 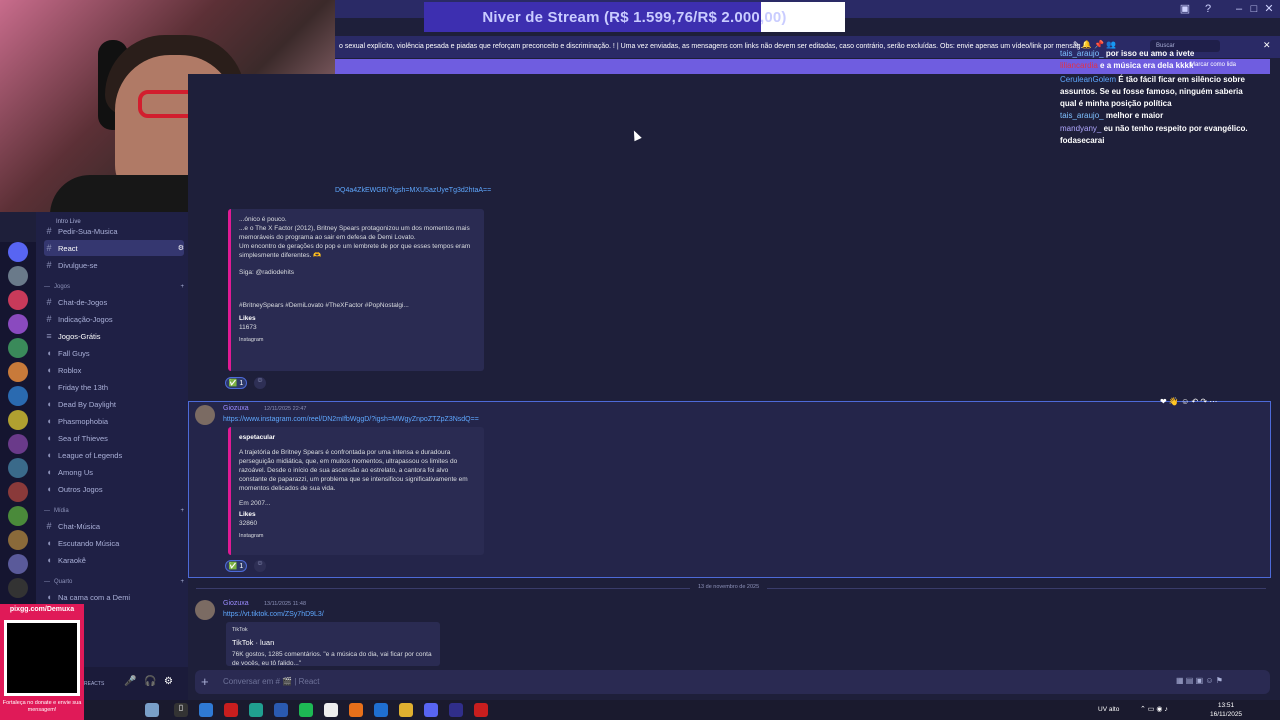 I want to click on microphone-icon: 🎤, so click(x=130, y=681).